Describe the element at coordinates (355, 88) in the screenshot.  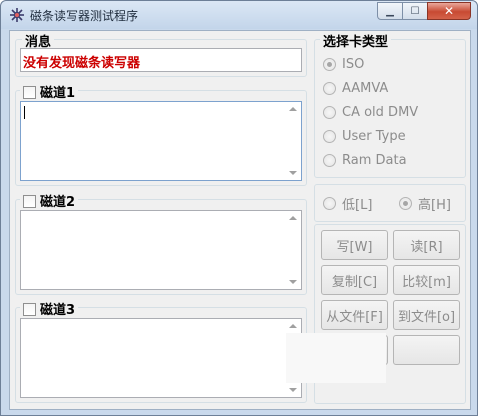
I see `radio-aamva: AAMVA` at that location.